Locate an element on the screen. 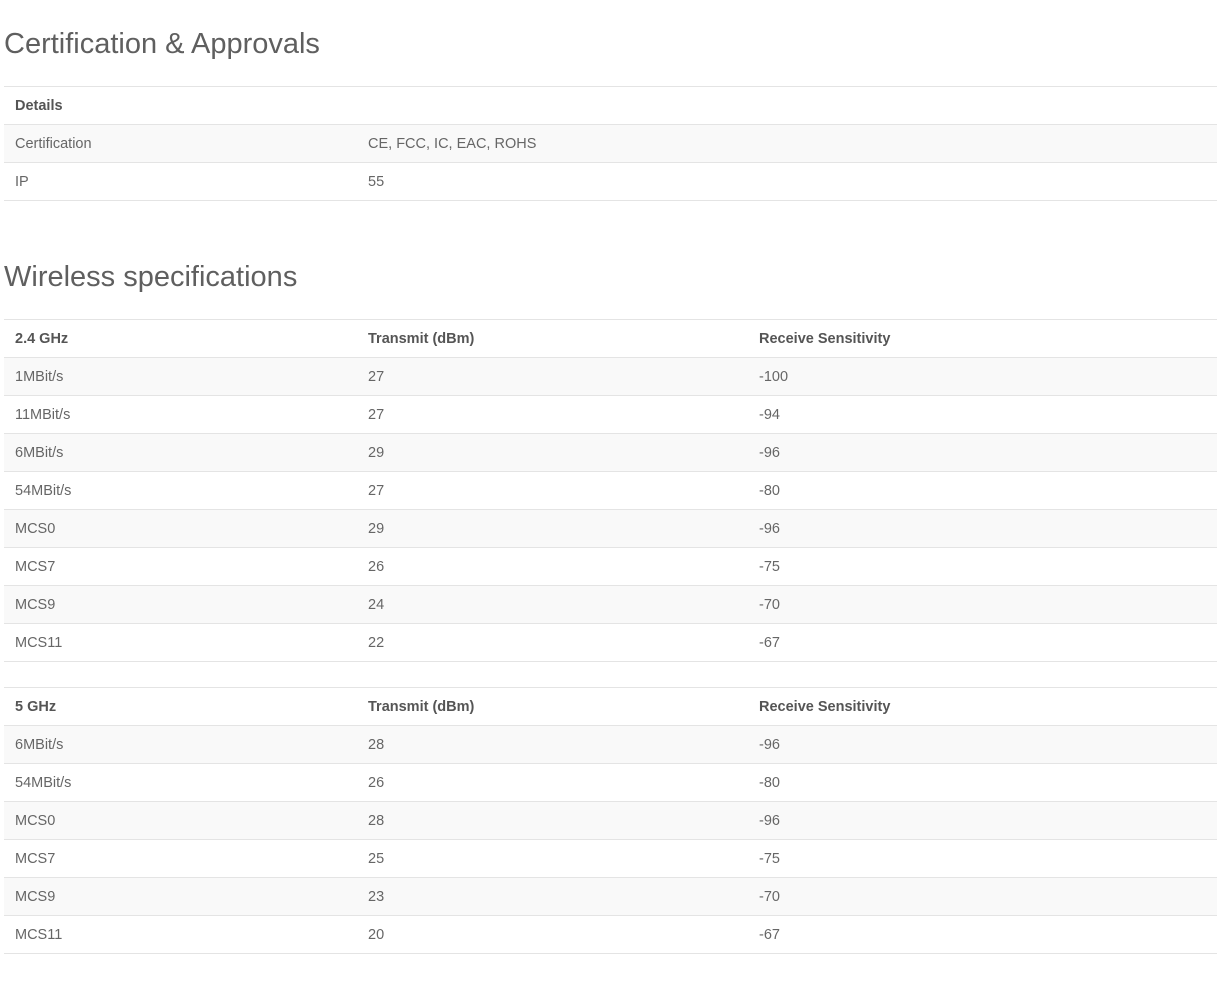 The height and width of the screenshot is (1003, 1228). table-row: 11MBit/s 27 -94 is located at coordinates (610, 414).